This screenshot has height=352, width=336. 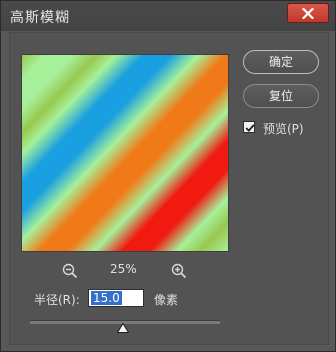 What do you see at coordinates (283, 128) in the screenshot?
I see `preview-checkbox-label: 预览(P)` at bounding box center [283, 128].